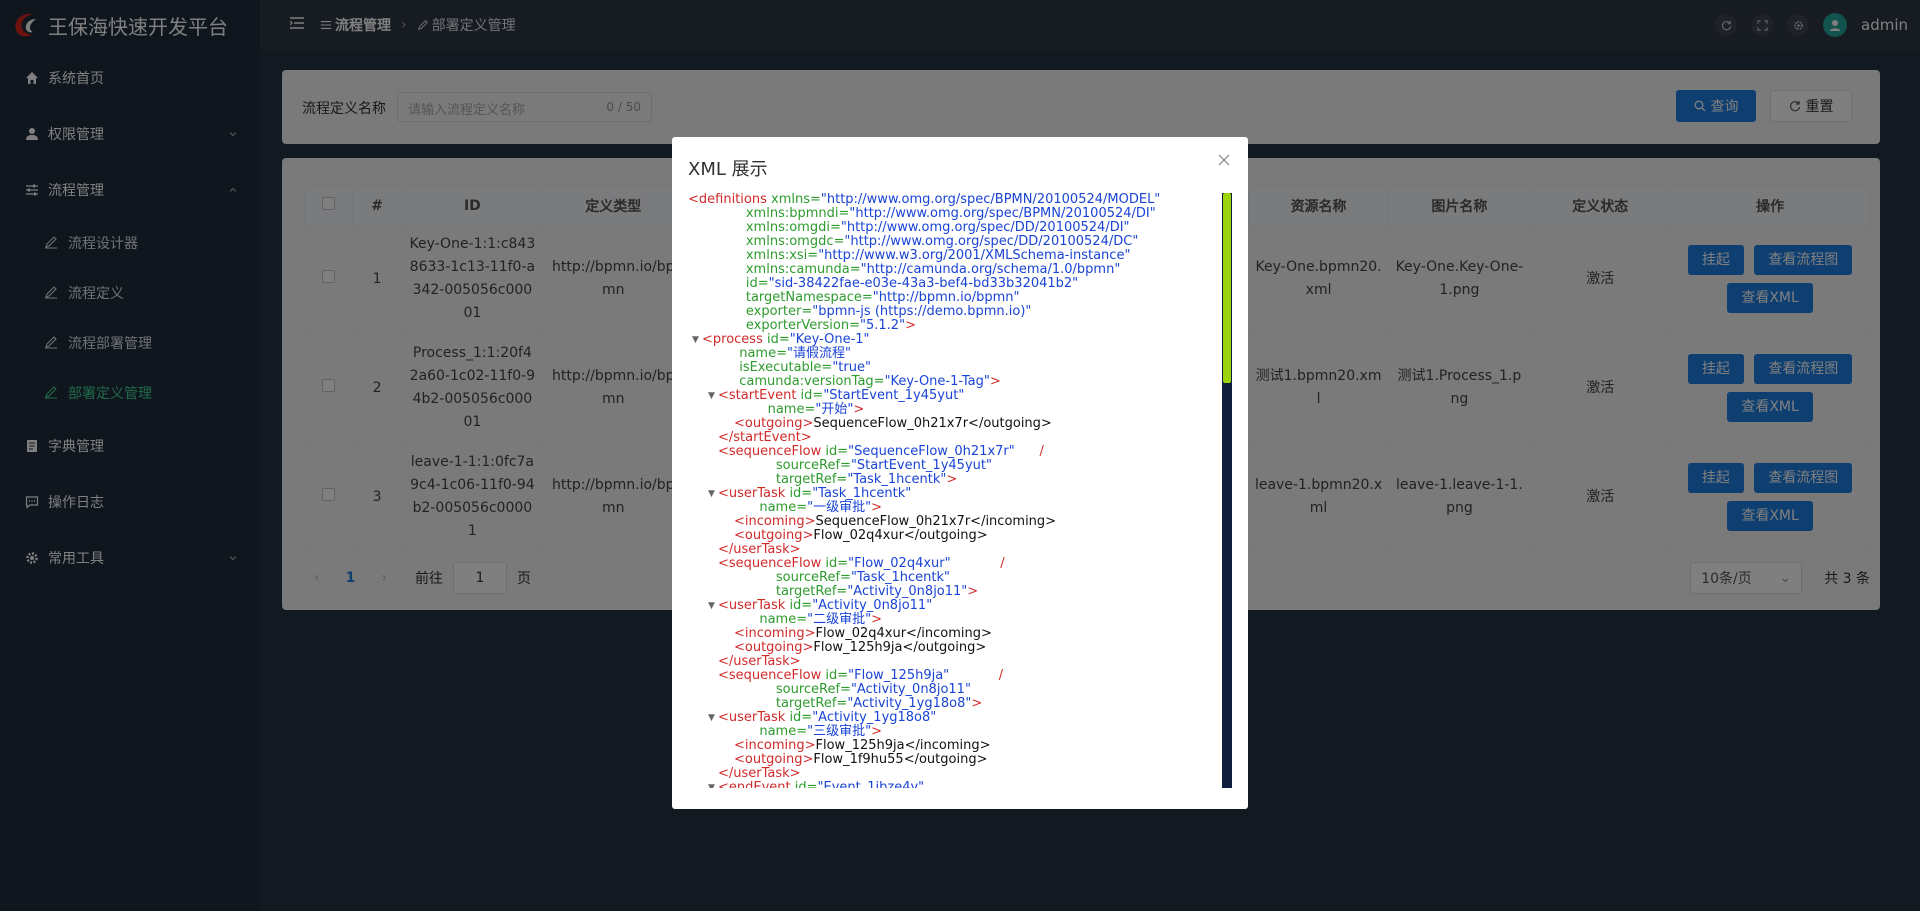  I want to click on xml-attr: sourceRef=, so click(813, 577).